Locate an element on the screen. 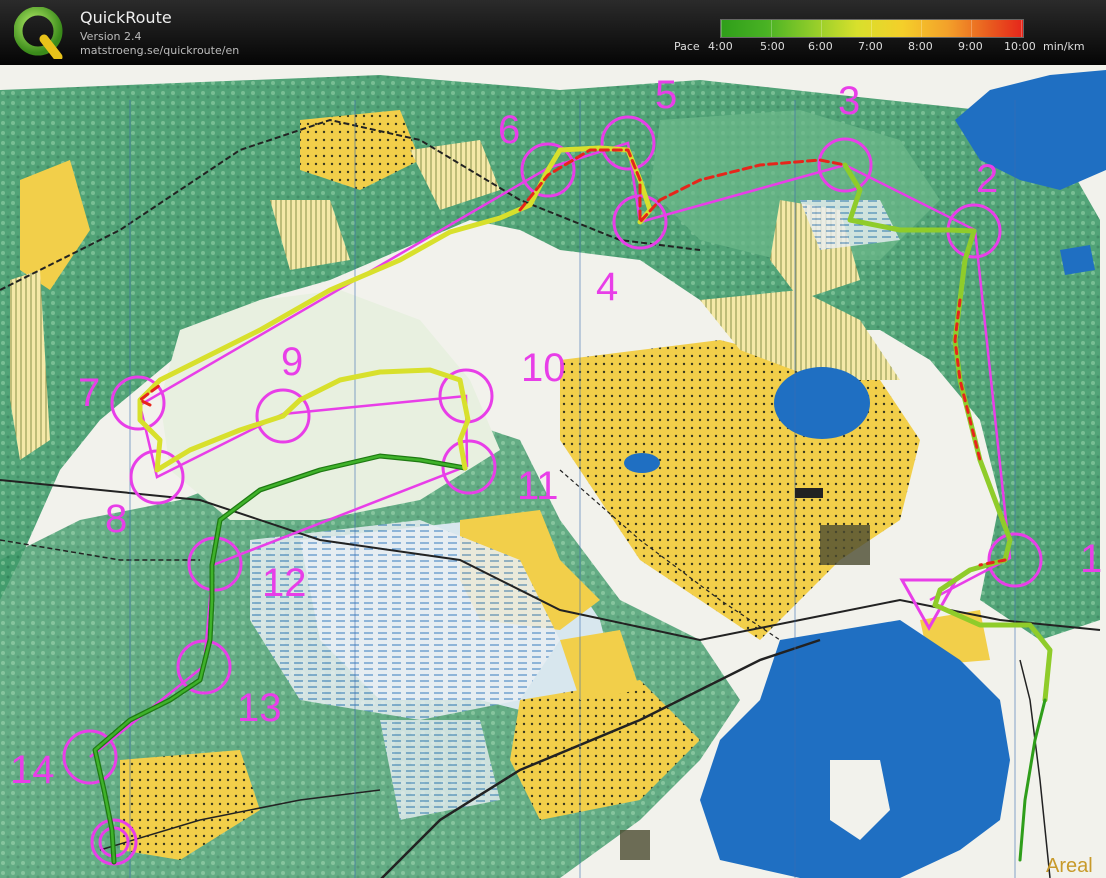  control-number: 2 is located at coordinates (987, 179).